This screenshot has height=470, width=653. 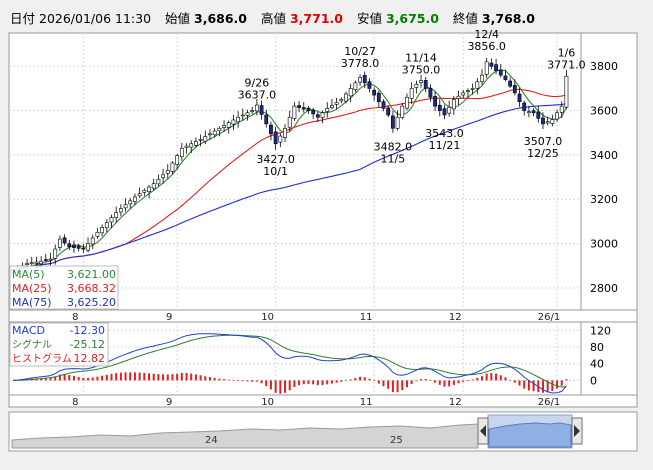 I want to click on month-label-bottom-5: 26/1, so click(x=549, y=402).